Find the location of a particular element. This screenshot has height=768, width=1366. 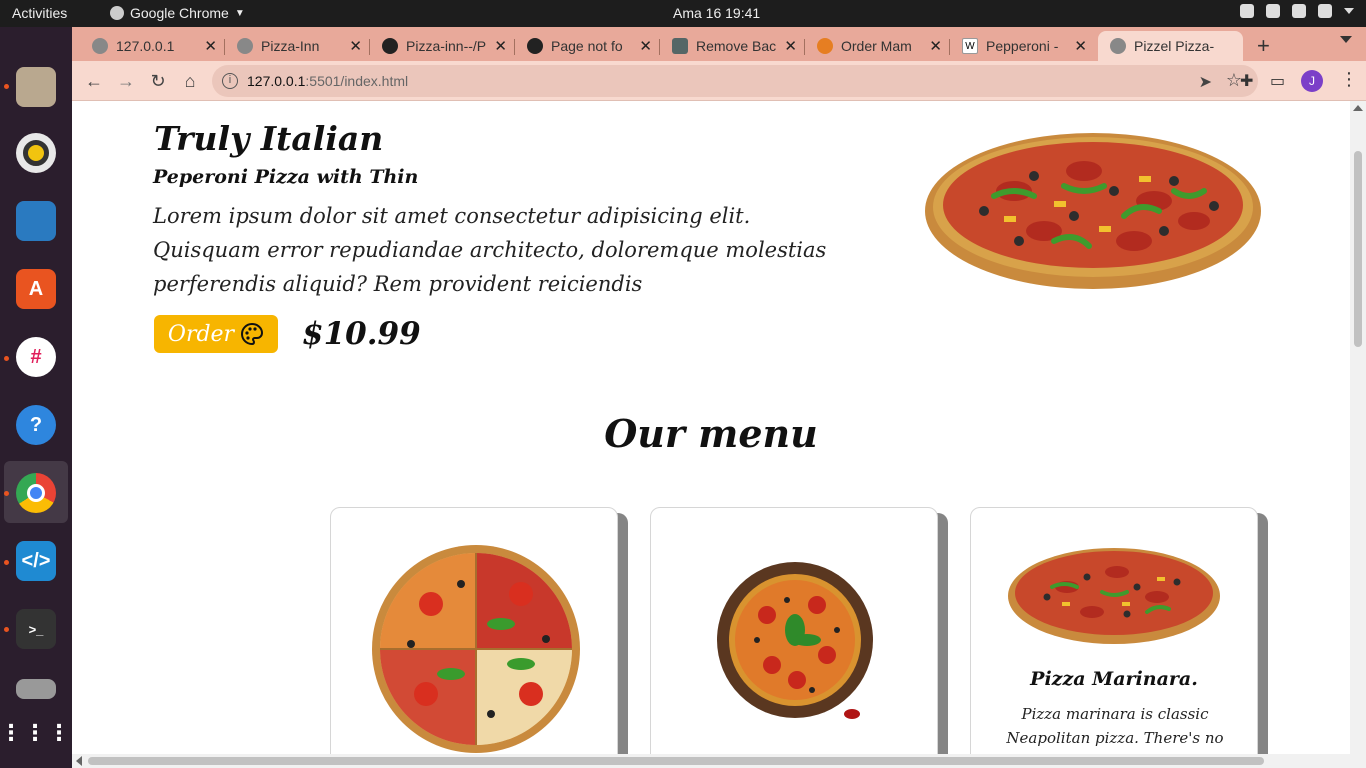

vscode-icon: </> is located at coordinates (36, 561).